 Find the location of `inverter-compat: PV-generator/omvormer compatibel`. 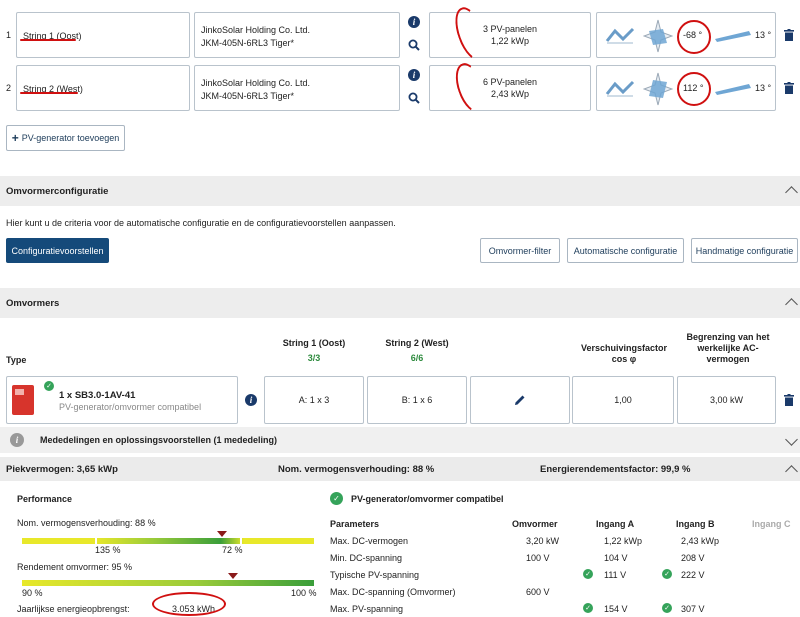

inverter-compat: PV-generator/omvormer compatibel is located at coordinates (130, 407).